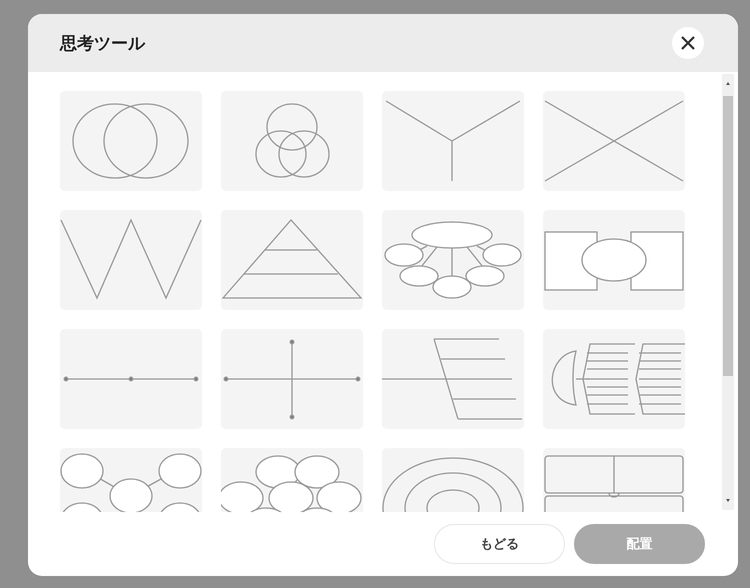 This screenshot has width=750, height=588. What do you see at coordinates (102, 43) in the screenshot?
I see `dialog-title: 思考ツール` at bounding box center [102, 43].